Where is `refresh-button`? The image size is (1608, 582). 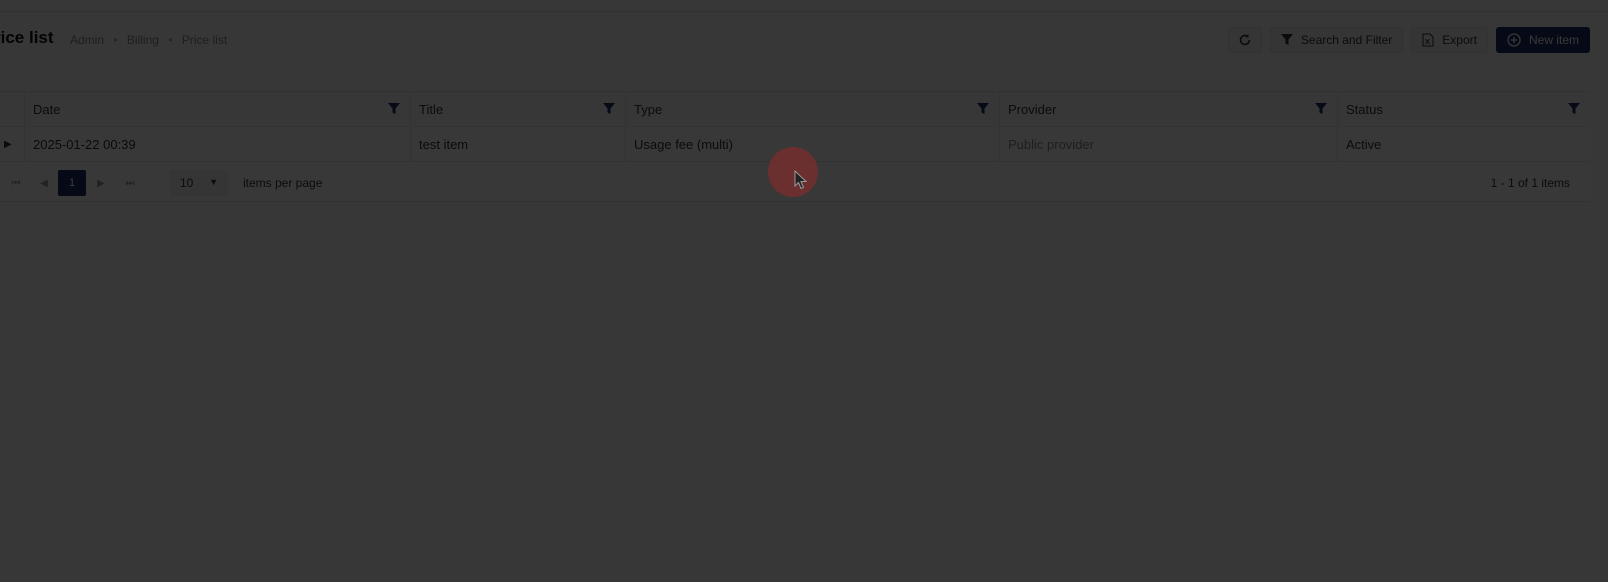
refresh-button is located at coordinates (1244, 40).